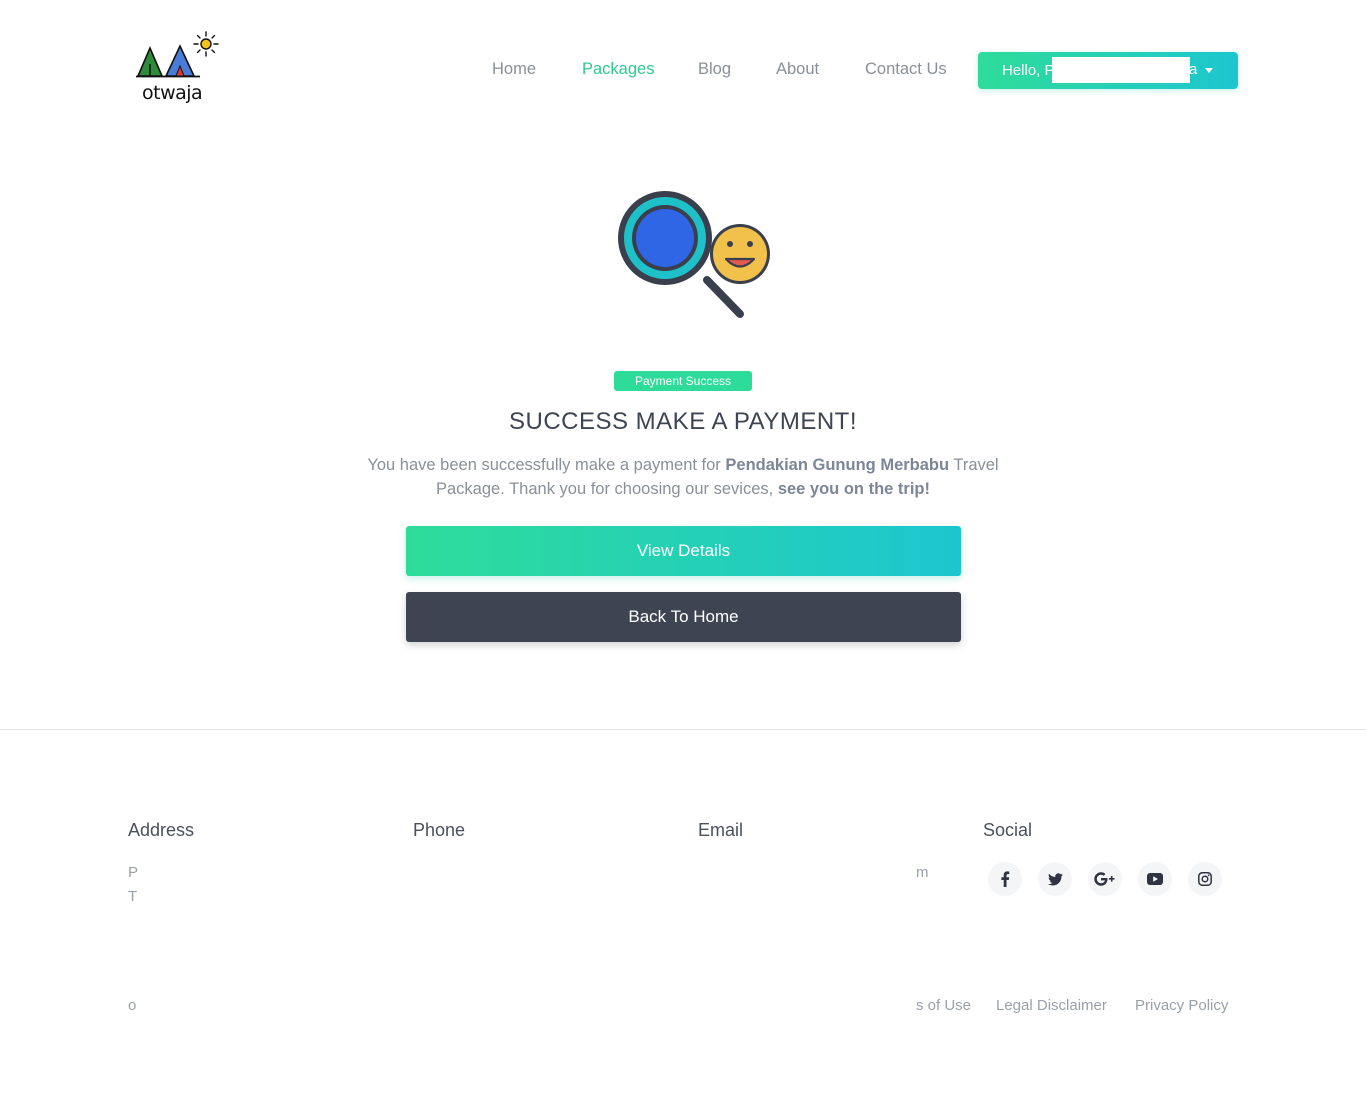  I want to click on redacted-username, so click(1121, 70).